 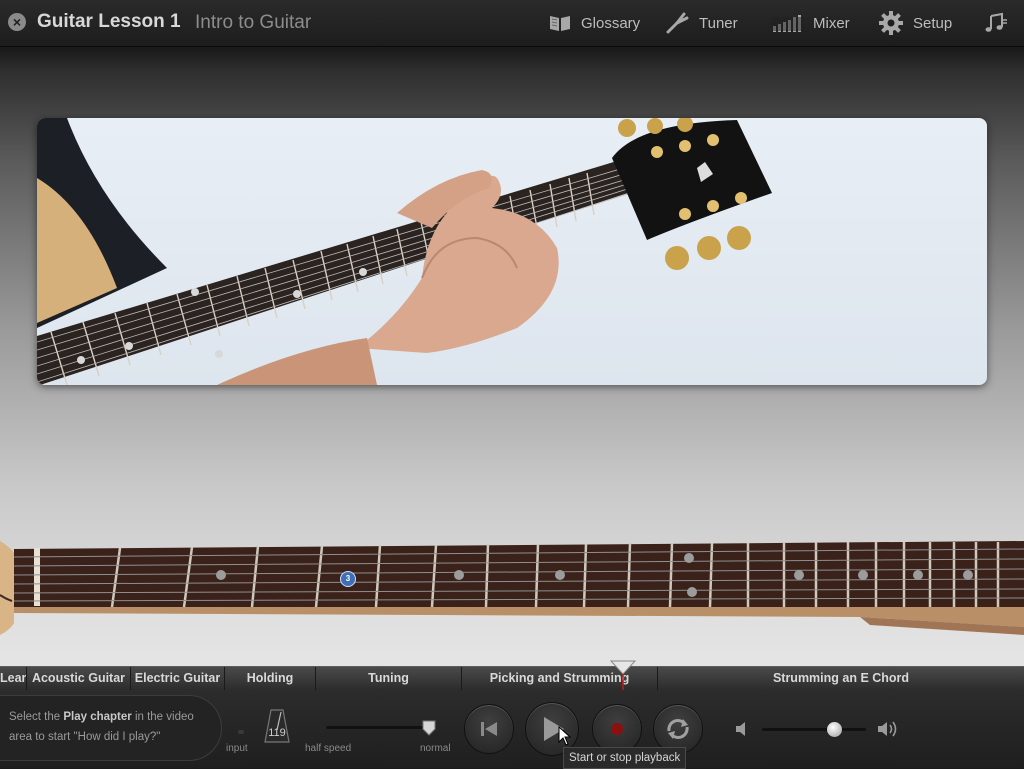 I want to click on rewind-button, so click(x=489, y=729).